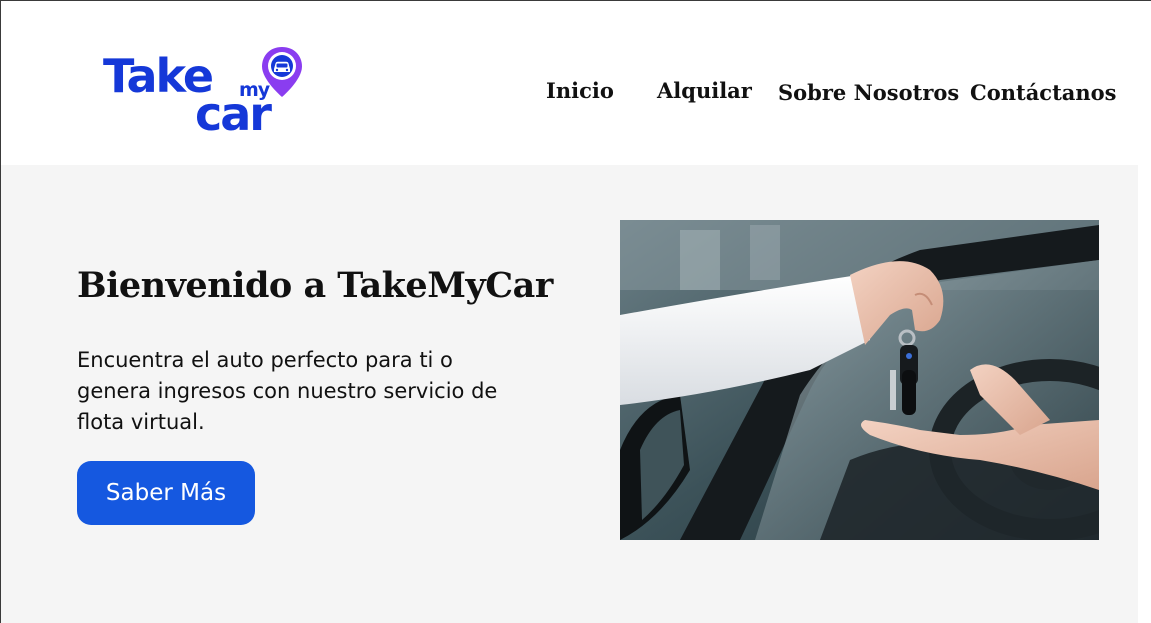 This screenshot has width=1151, height=623. What do you see at coordinates (868, 92) in the screenshot?
I see `nav-link-sobre-nosotros: Sobre Nosotros` at bounding box center [868, 92].